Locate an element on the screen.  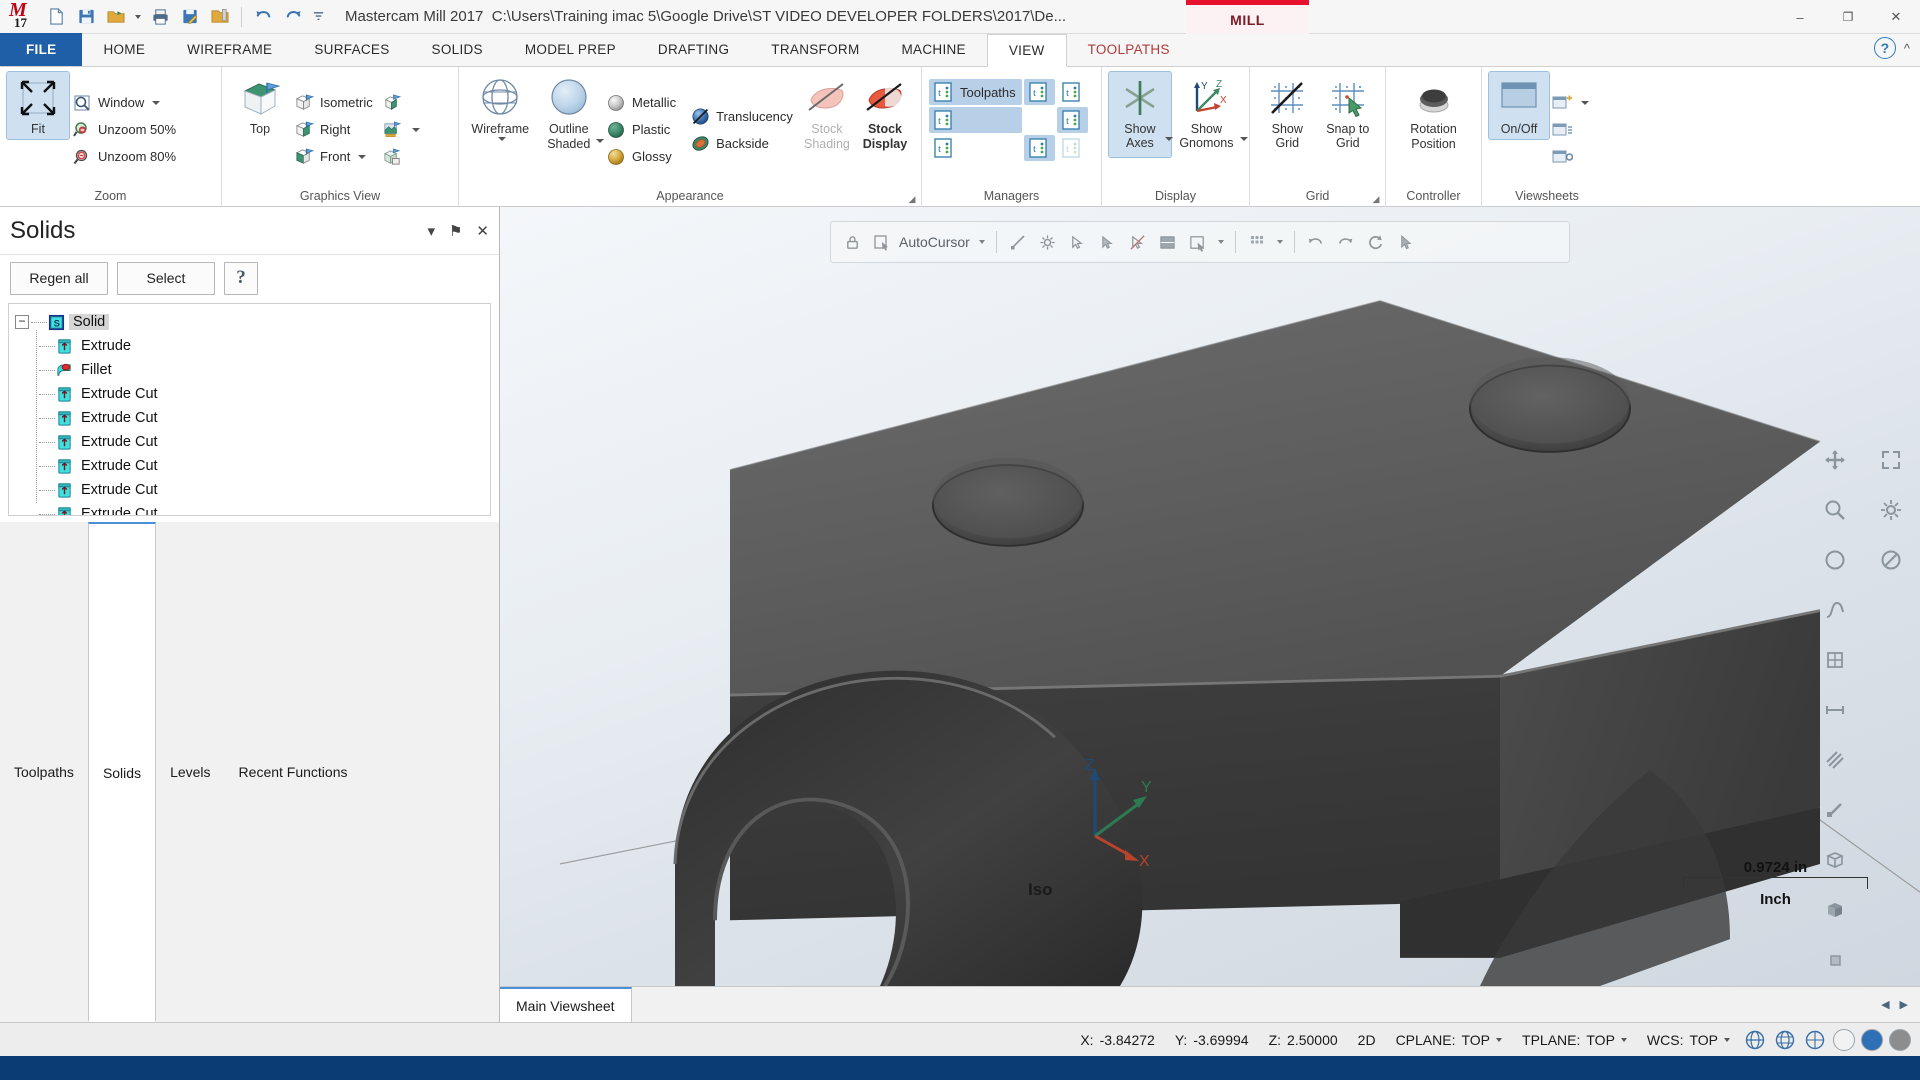
translucency-button: Translucency is located at coordinates (742, 116).